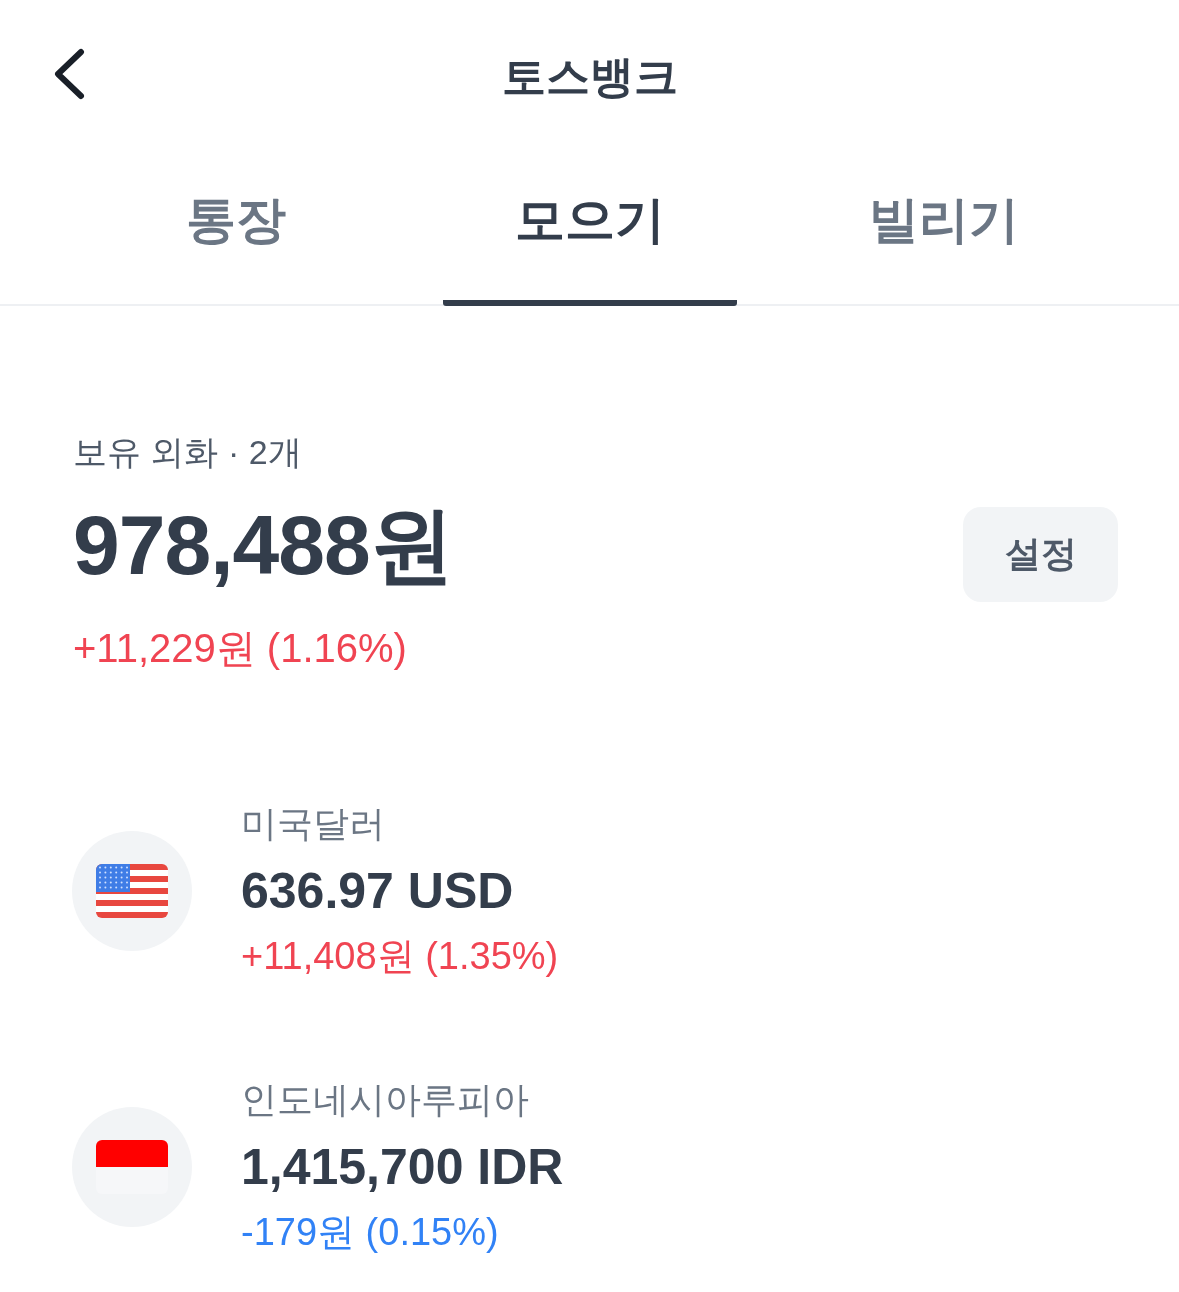 This screenshot has width=1179, height=1292. What do you see at coordinates (943, 230) in the screenshot?
I see `tab: 빌리기` at bounding box center [943, 230].